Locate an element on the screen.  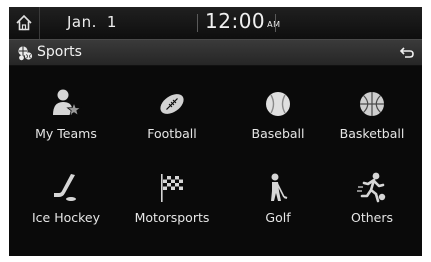
back-button is located at coordinates (407, 53).